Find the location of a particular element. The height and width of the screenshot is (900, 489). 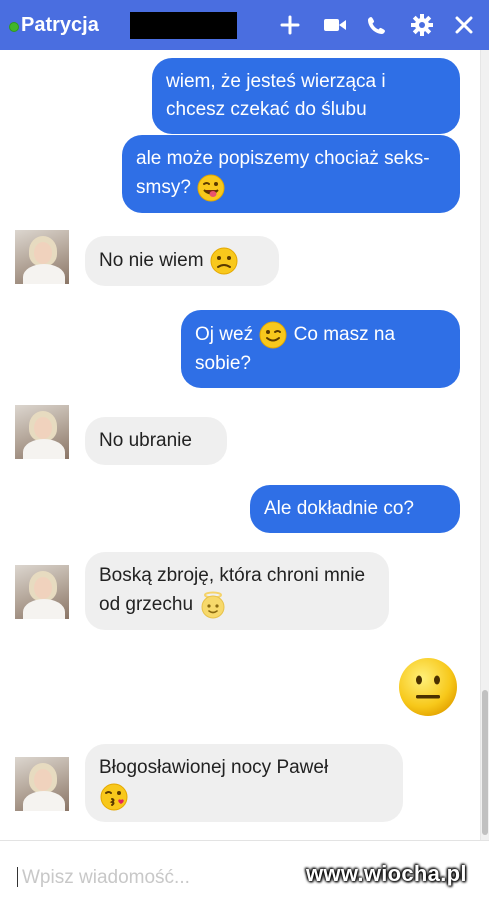

contact-name: Patrycja is located at coordinates (60, 25).